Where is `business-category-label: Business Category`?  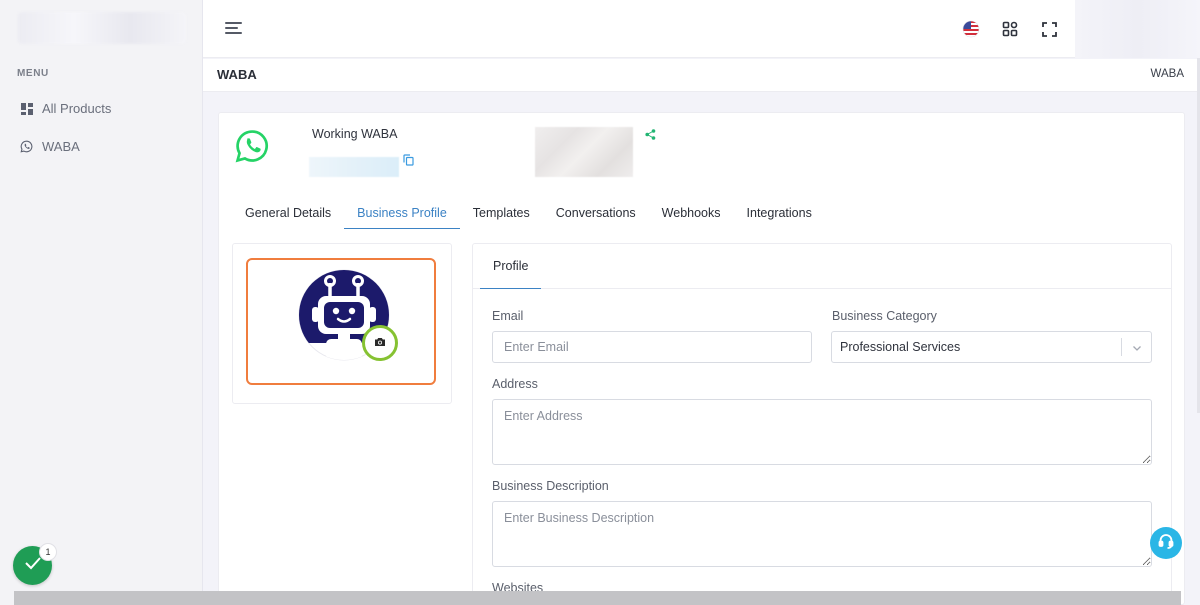
business-category-label: Business Category is located at coordinates (884, 316).